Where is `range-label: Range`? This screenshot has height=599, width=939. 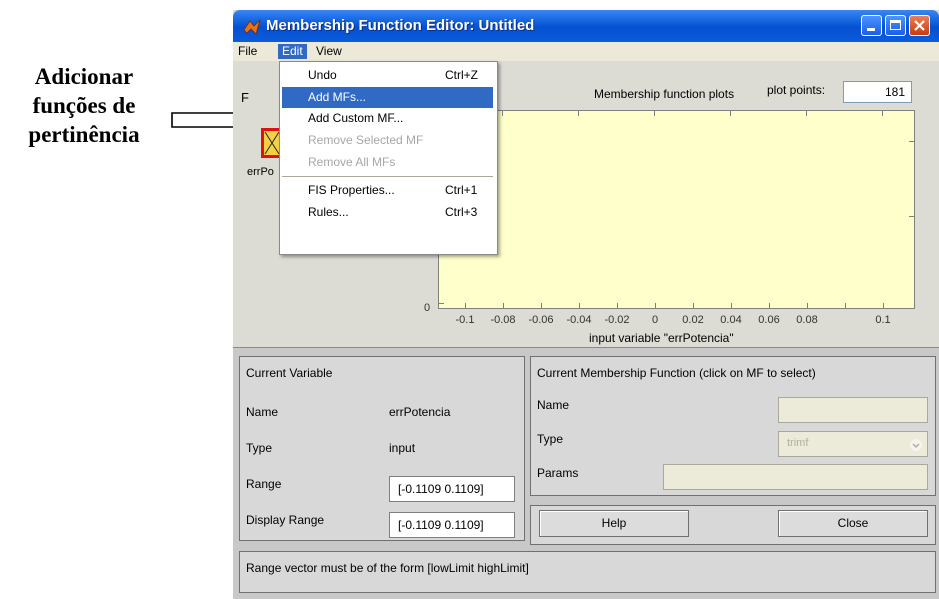 range-label: Range is located at coordinates (264, 484).